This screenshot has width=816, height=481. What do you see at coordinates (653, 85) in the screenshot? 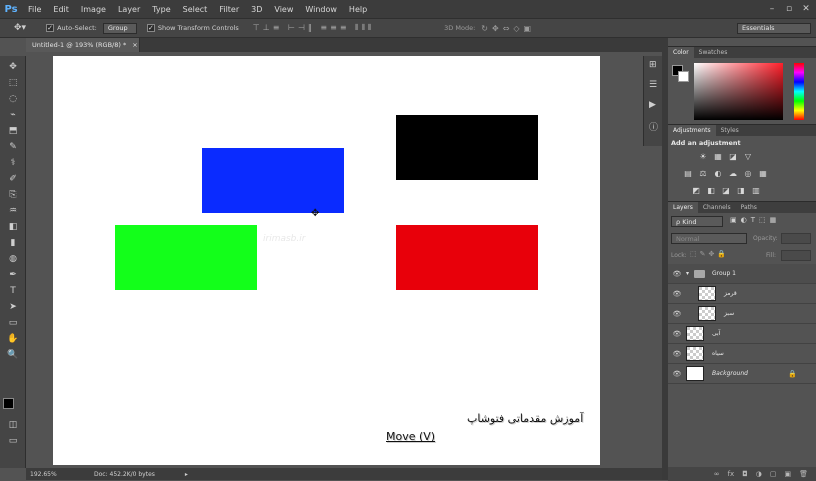
I see `properties-icon: ☰` at bounding box center [653, 85].